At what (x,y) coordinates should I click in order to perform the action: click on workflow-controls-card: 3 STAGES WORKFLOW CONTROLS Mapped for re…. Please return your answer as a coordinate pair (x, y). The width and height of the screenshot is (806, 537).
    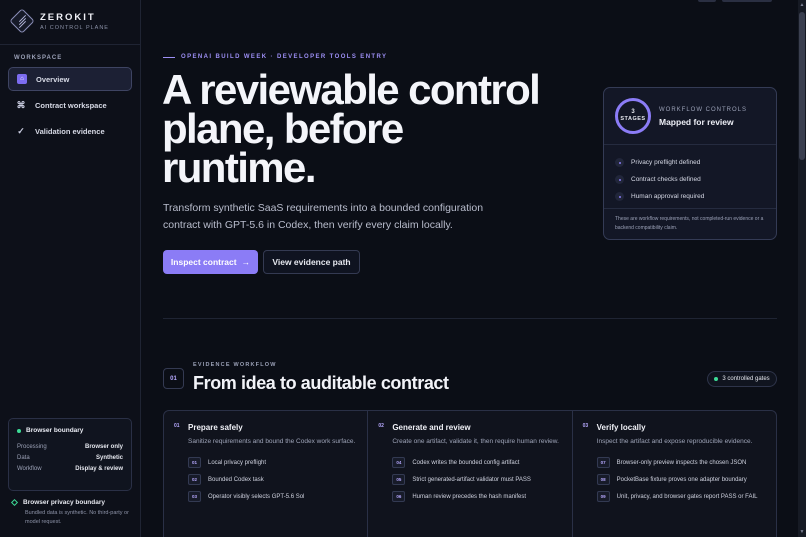
    Looking at the image, I should click on (690, 163).